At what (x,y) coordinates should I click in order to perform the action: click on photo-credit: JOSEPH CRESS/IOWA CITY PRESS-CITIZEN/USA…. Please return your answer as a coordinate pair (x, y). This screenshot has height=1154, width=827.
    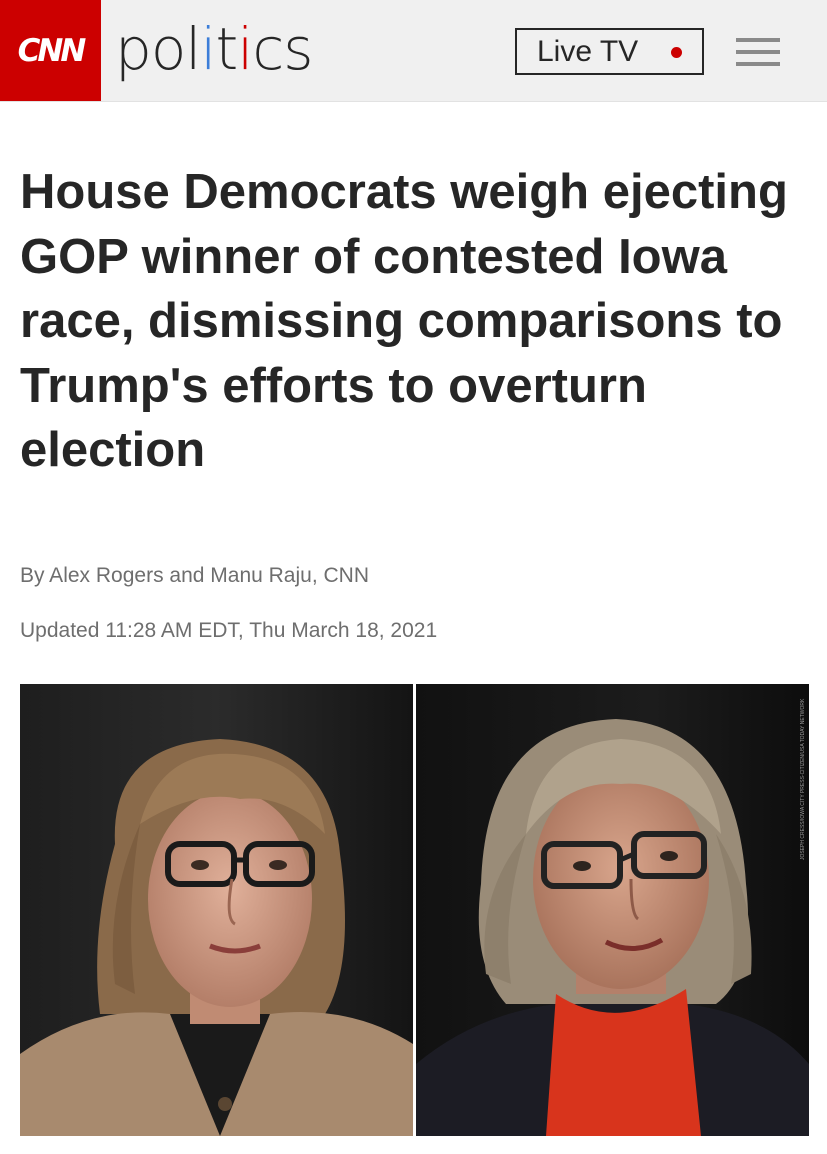
    Looking at the image, I should click on (803, 779).